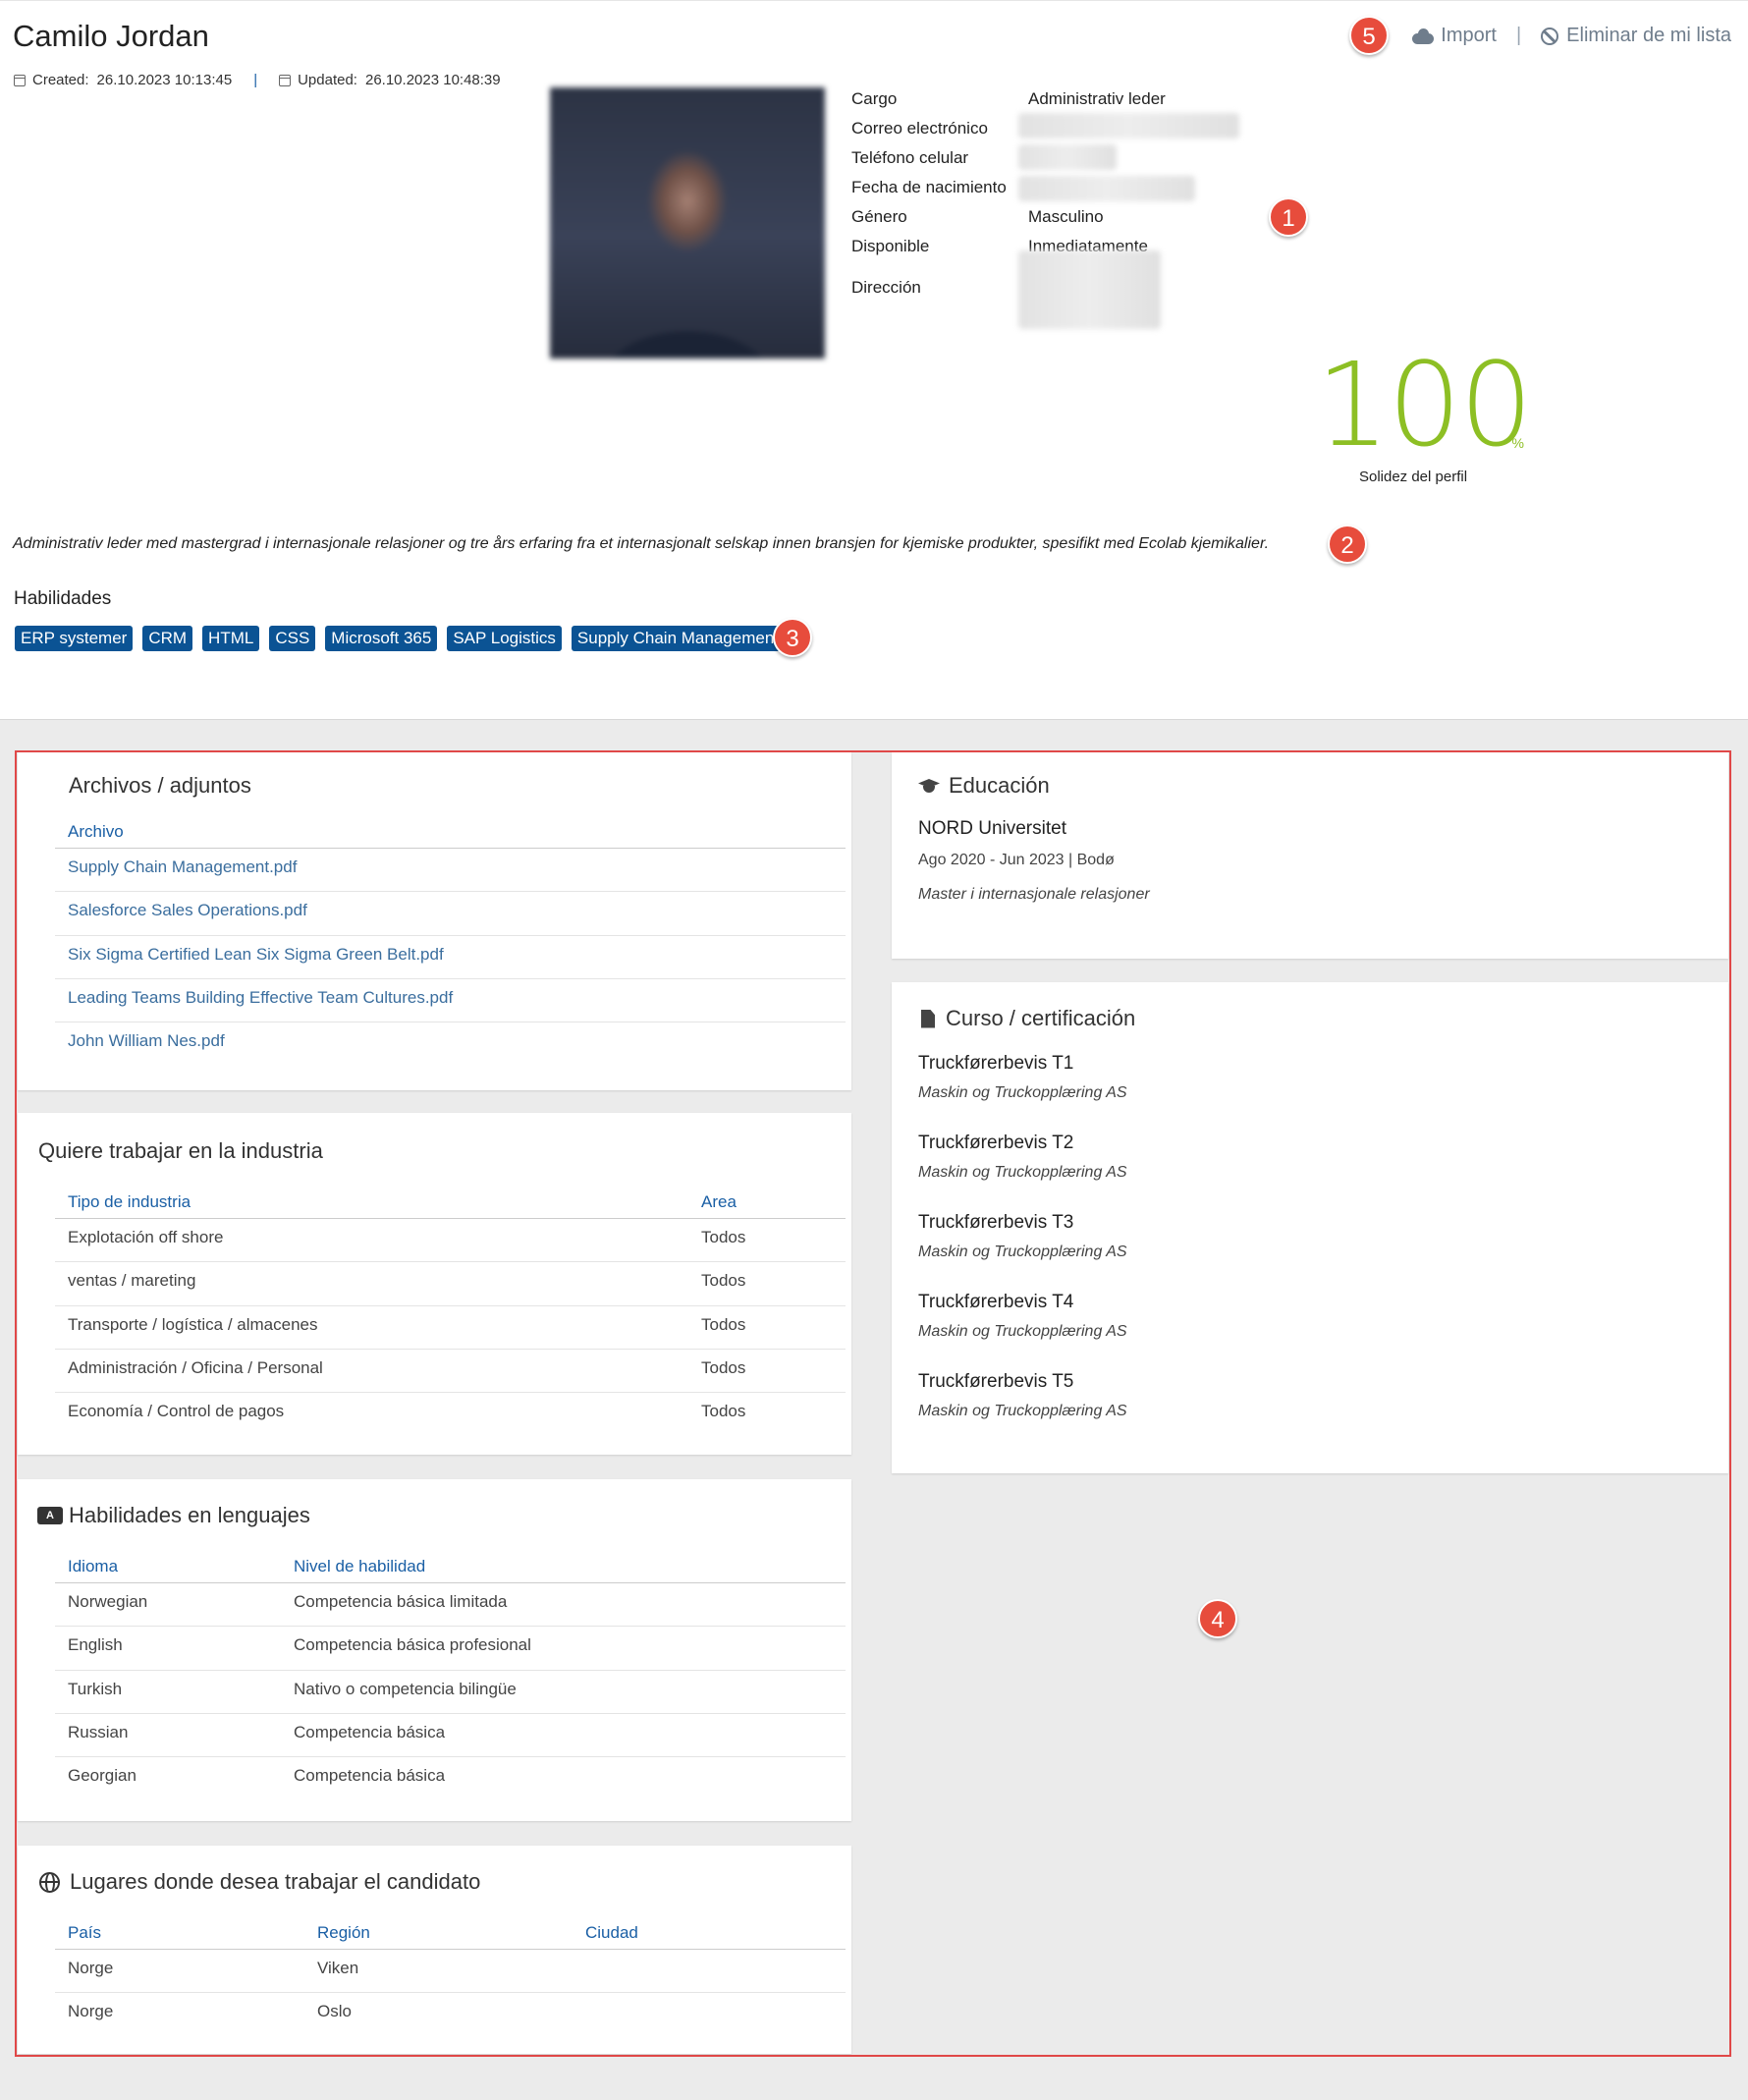 The height and width of the screenshot is (2100, 1748). What do you see at coordinates (49, 1882) in the screenshot?
I see `globe-icon` at bounding box center [49, 1882].